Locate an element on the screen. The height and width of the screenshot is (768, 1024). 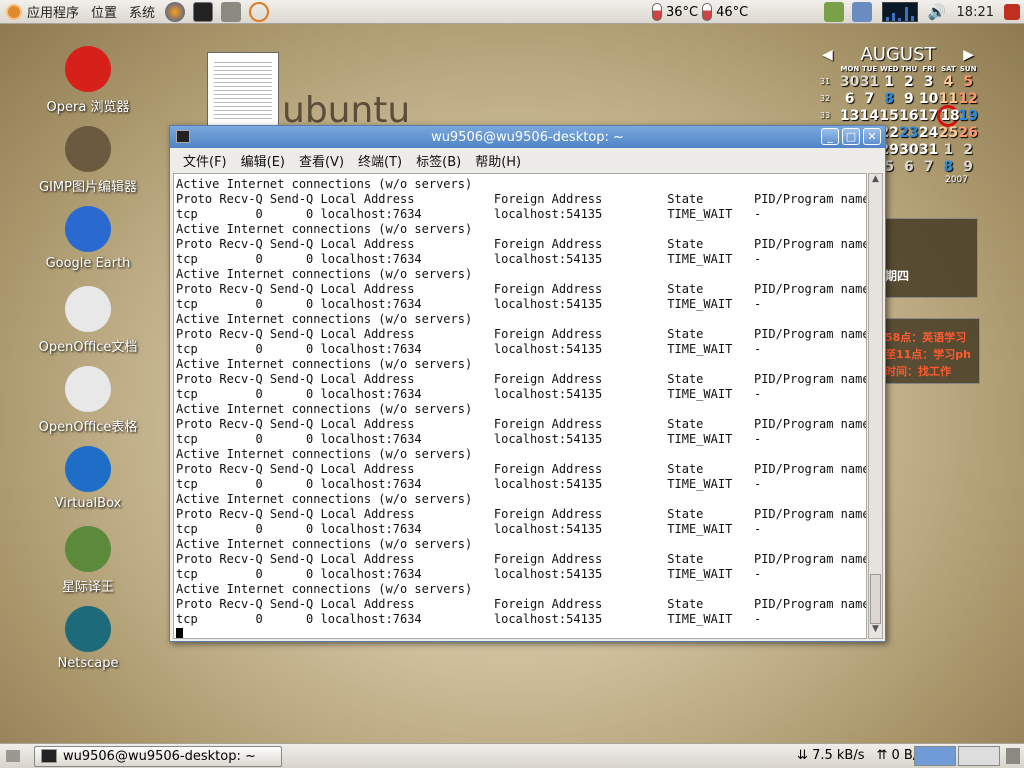
calendar-today: 18 is located at coordinates (948, 115).